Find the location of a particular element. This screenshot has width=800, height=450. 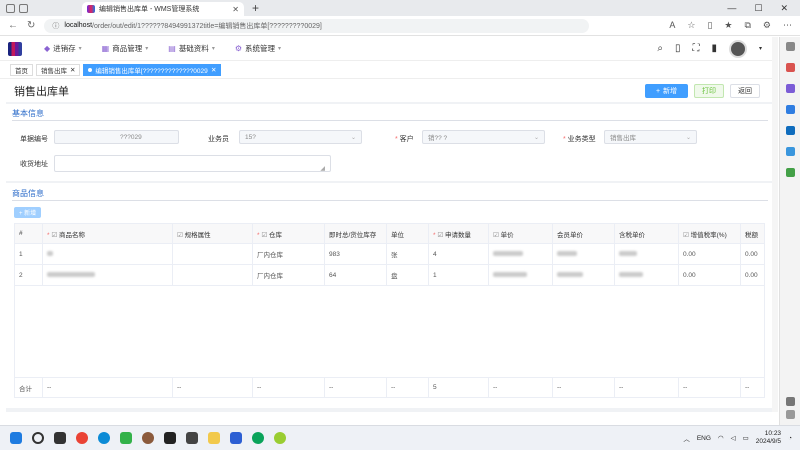

table-row: 2 厂内仓库 64 盘 1 0.00 0.00 is located at coordinates (389, 275).